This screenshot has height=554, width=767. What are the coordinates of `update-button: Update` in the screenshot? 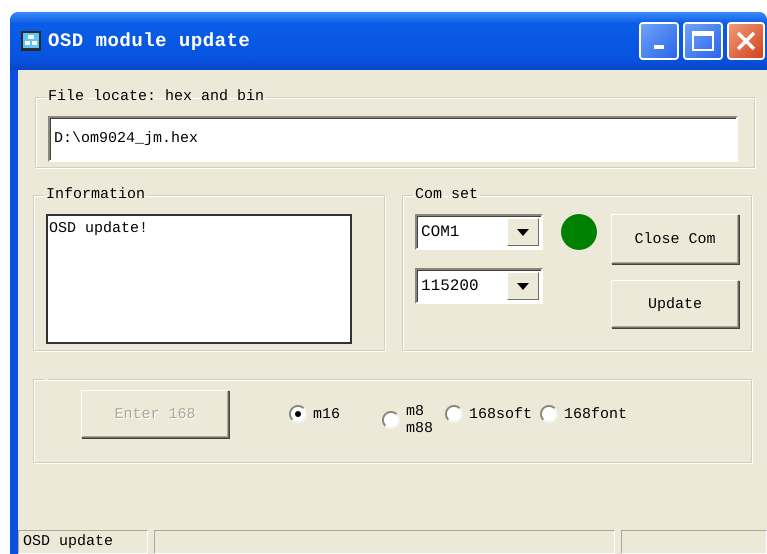 It's located at (675, 304).